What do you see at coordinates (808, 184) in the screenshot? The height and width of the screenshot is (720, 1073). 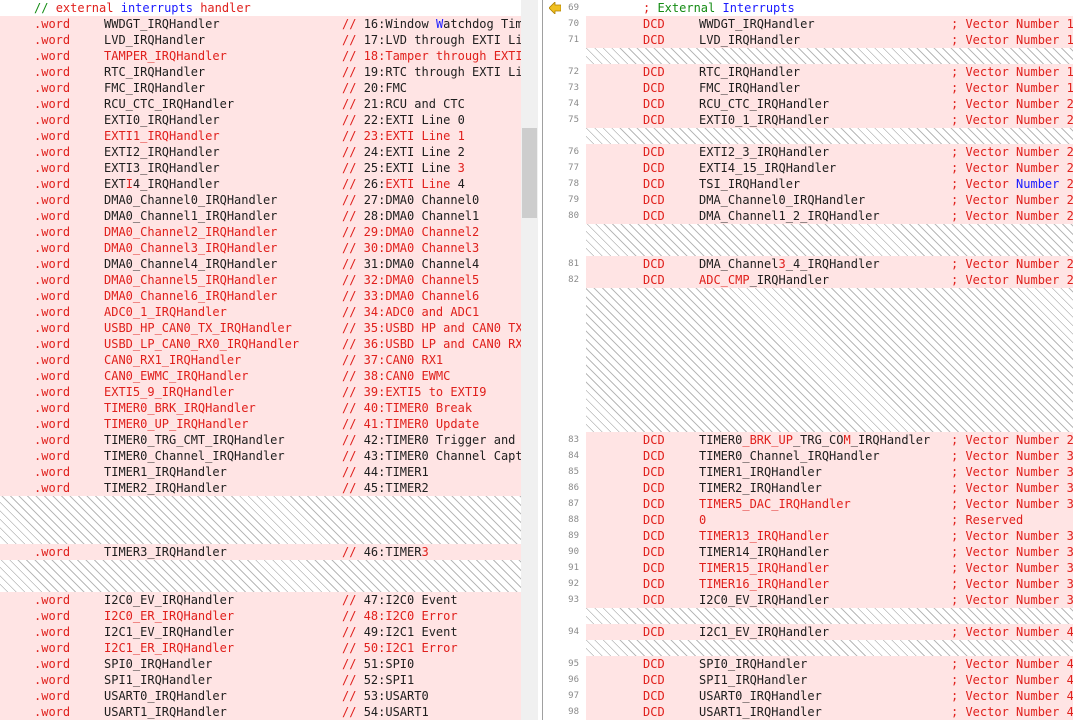 I see `code-line: 78 DCD TSI_IRQHandler ; Vector Number 24` at bounding box center [808, 184].